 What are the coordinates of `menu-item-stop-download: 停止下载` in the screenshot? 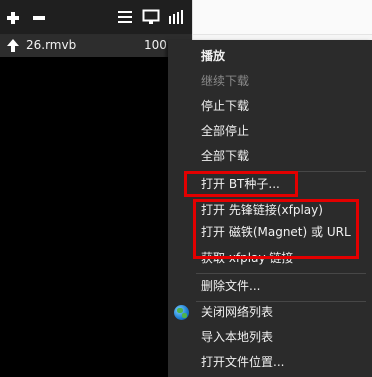 It's located at (270, 106).